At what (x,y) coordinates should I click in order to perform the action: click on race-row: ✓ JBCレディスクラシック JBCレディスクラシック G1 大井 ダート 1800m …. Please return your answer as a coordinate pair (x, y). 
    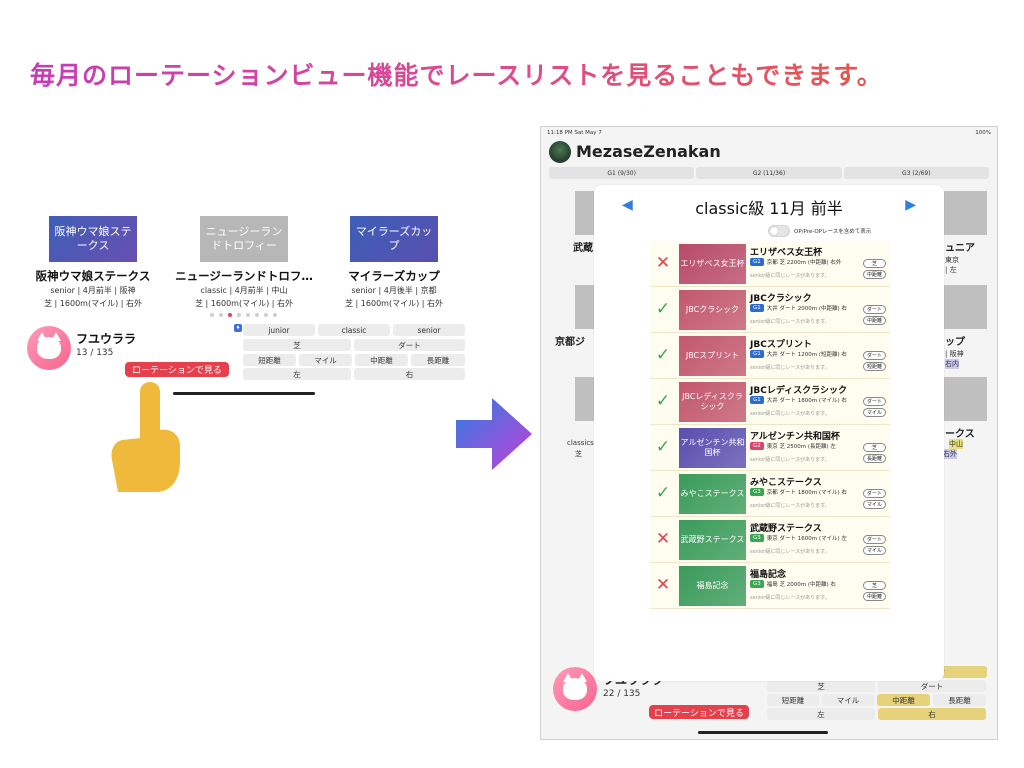
    Looking at the image, I should click on (770, 402).